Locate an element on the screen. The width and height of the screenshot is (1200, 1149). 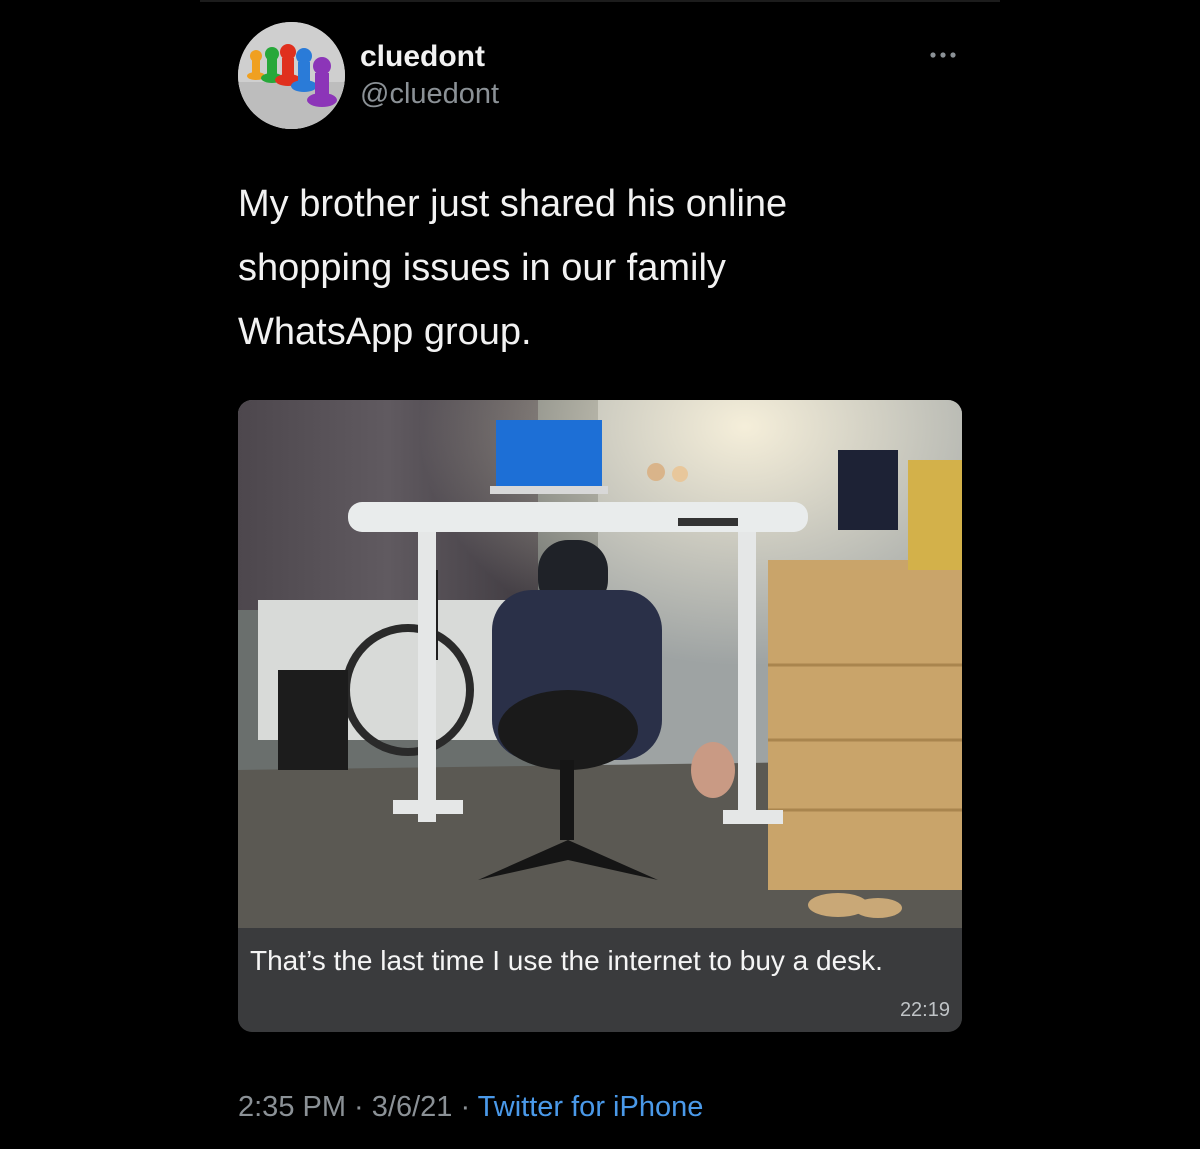
tweet-date: 3/6/21 is located at coordinates (412, 1107).